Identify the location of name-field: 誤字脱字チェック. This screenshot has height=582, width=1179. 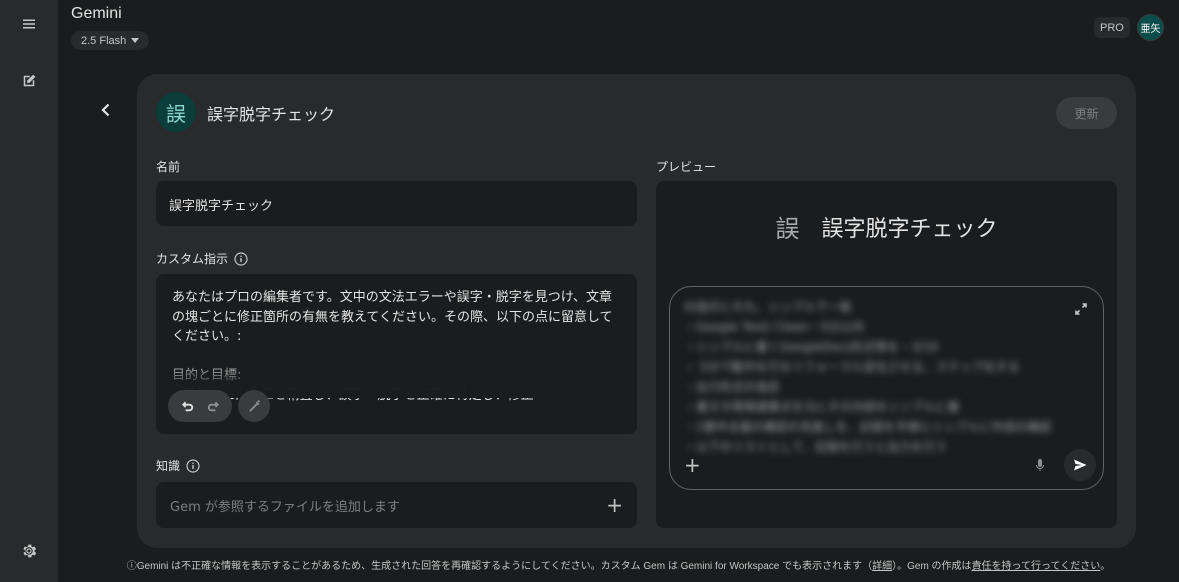
(396, 203).